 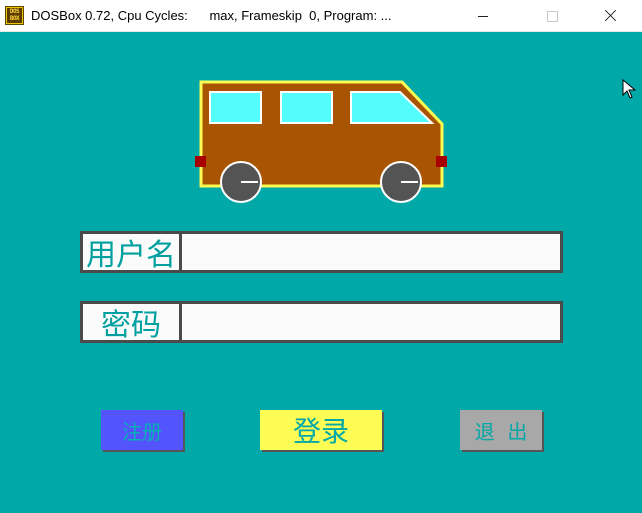 I want to click on password-label: 密码, so click(x=131, y=323).